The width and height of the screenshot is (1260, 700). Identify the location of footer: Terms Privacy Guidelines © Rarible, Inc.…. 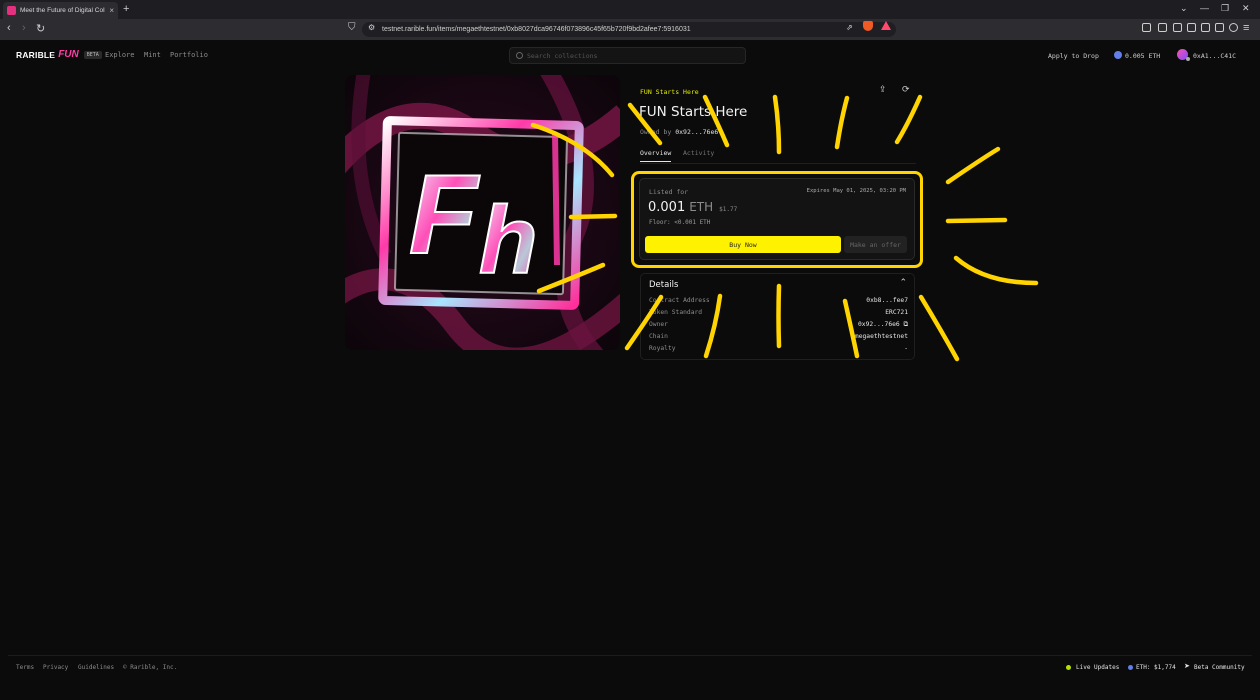
(630, 666).